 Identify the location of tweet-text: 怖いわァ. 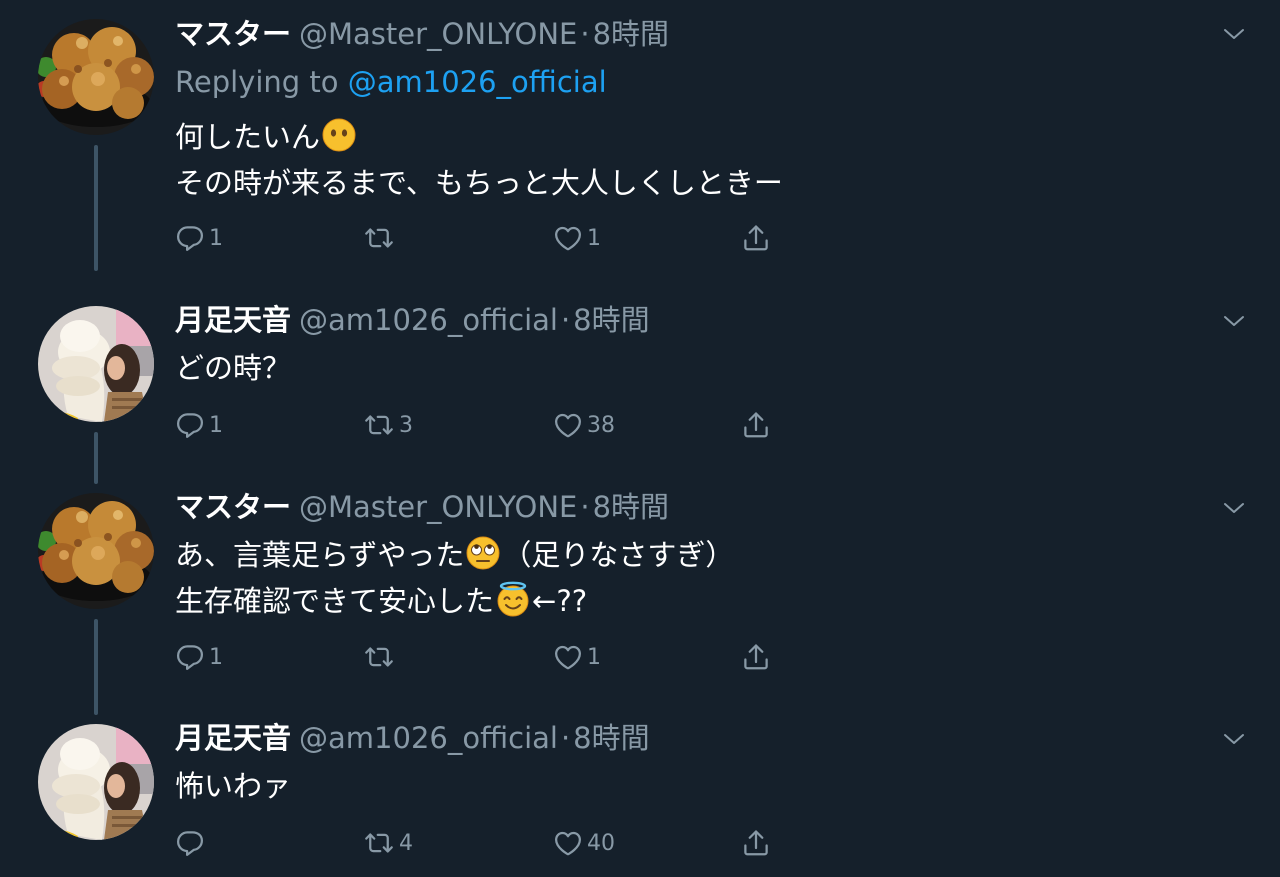
(233, 786).